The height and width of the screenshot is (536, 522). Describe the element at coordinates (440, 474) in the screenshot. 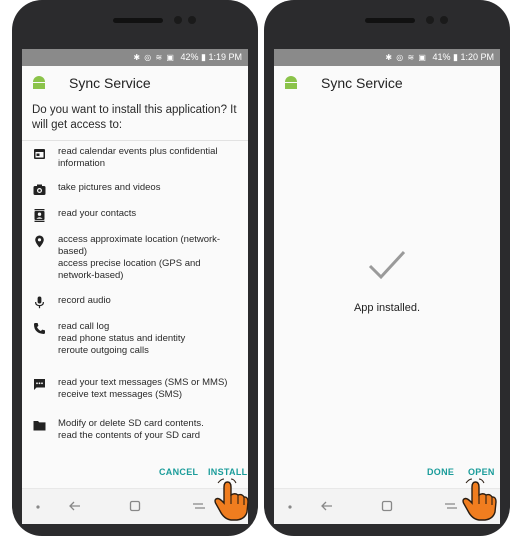

I see `done-button: DONE` at that location.